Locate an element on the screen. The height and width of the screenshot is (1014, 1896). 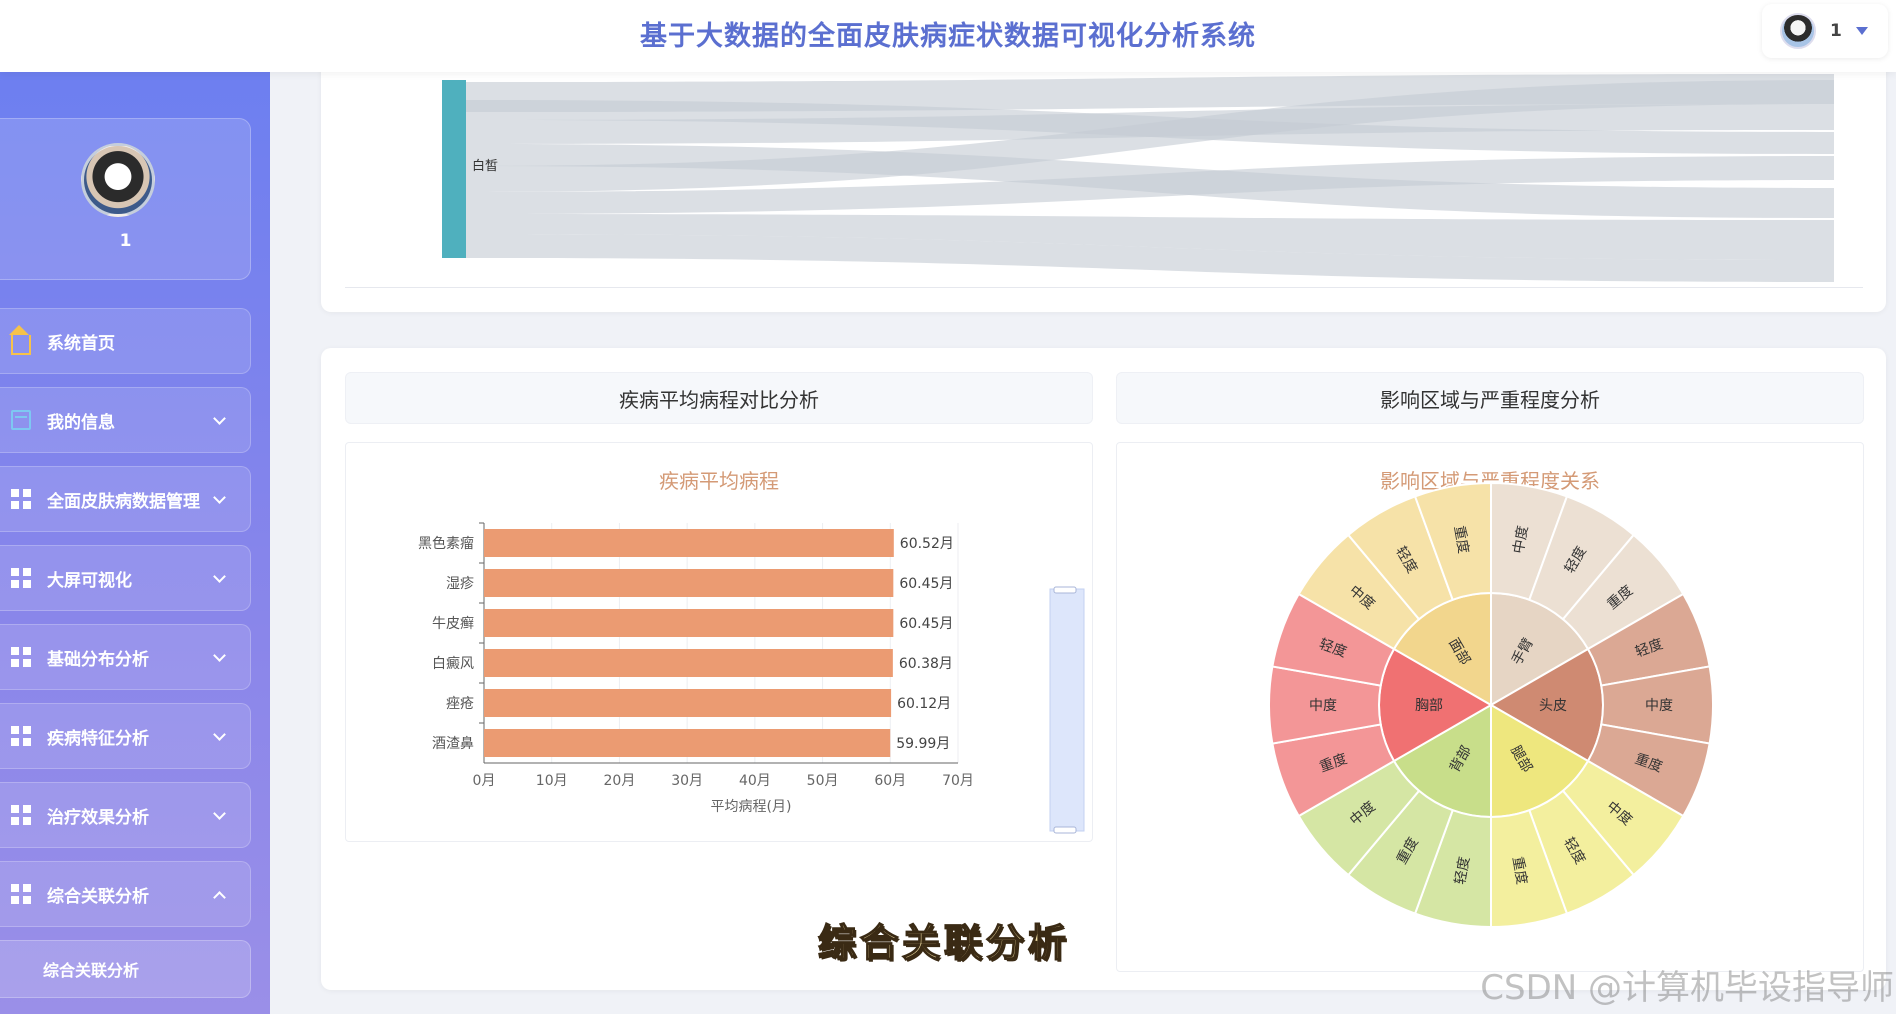
y-tick-label: 黑色素瘤 is located at coordinates (446, 543).